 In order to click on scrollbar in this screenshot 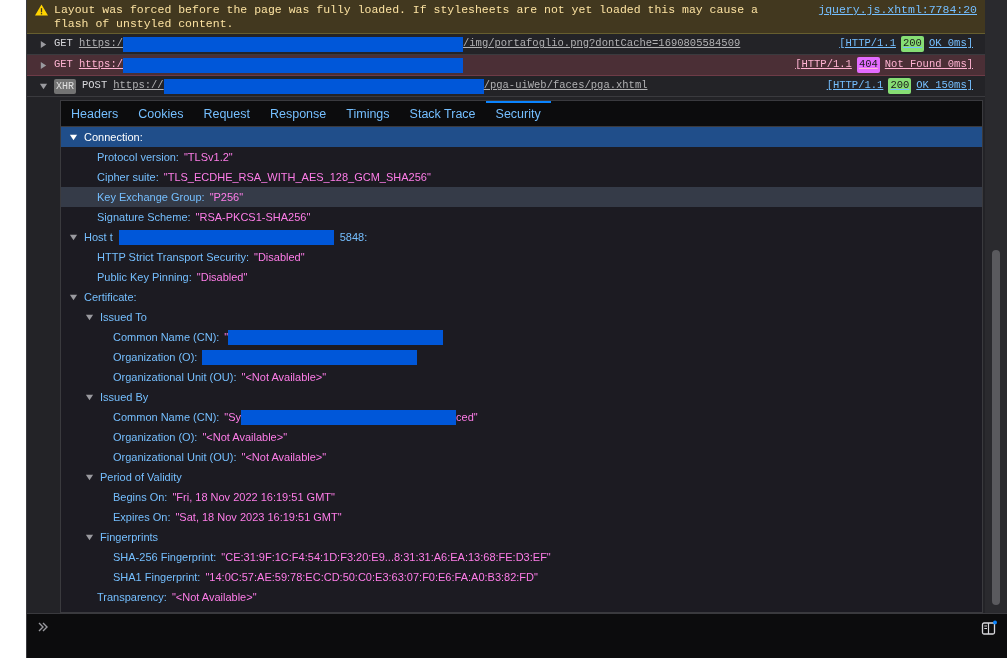, I will do `click(996, 306)`.